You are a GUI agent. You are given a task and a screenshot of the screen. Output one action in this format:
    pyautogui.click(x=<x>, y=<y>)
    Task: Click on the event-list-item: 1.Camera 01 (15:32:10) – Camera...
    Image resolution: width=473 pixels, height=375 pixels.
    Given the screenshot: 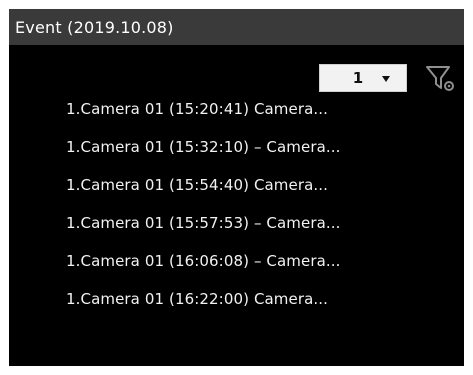 What is the action you would take?
    pyautogui.click(x=236, y=147)
    